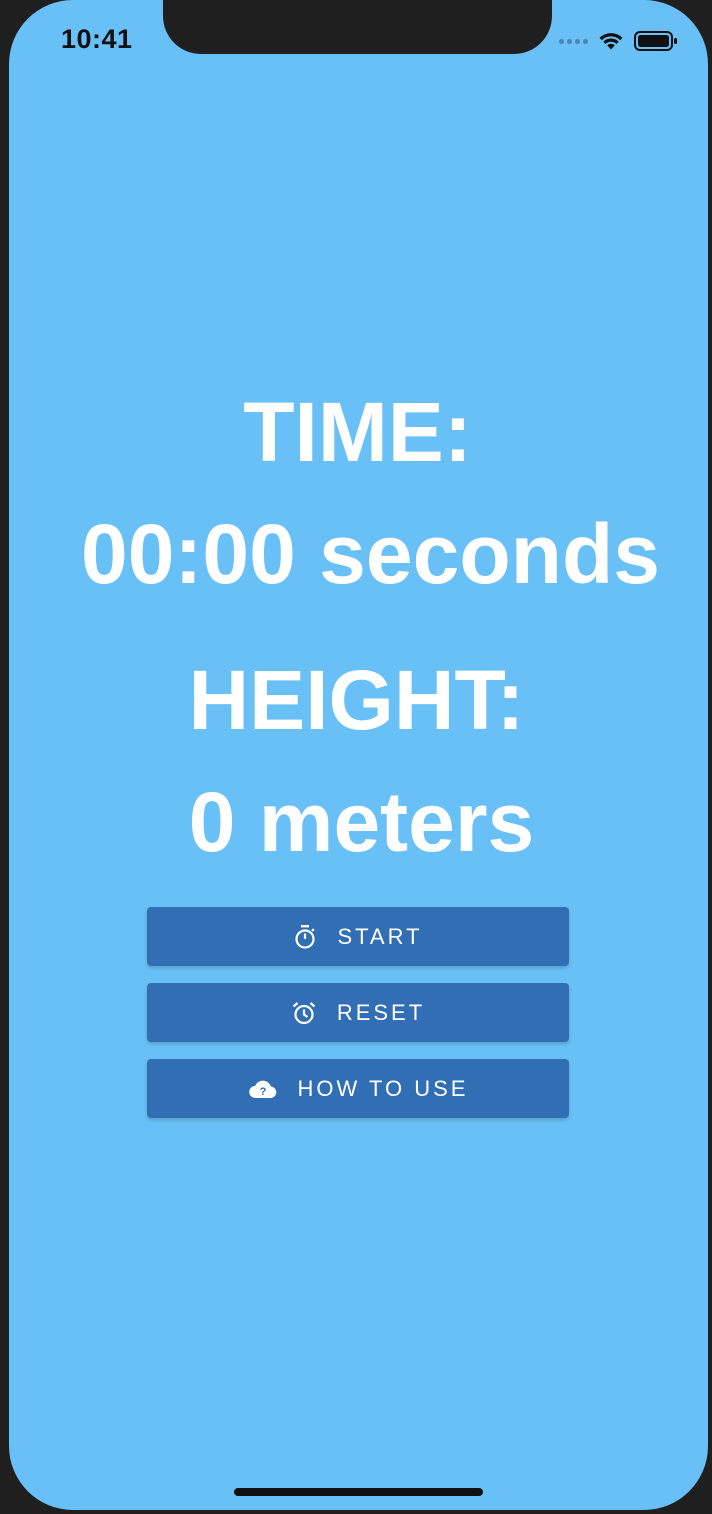 Image resolution: width=712 pixels, height=1514 pixels. What do you see at coordinates (361, 822) in the screenshot?
I see `height-value: 0 meters` at bounding box center [361, 822].